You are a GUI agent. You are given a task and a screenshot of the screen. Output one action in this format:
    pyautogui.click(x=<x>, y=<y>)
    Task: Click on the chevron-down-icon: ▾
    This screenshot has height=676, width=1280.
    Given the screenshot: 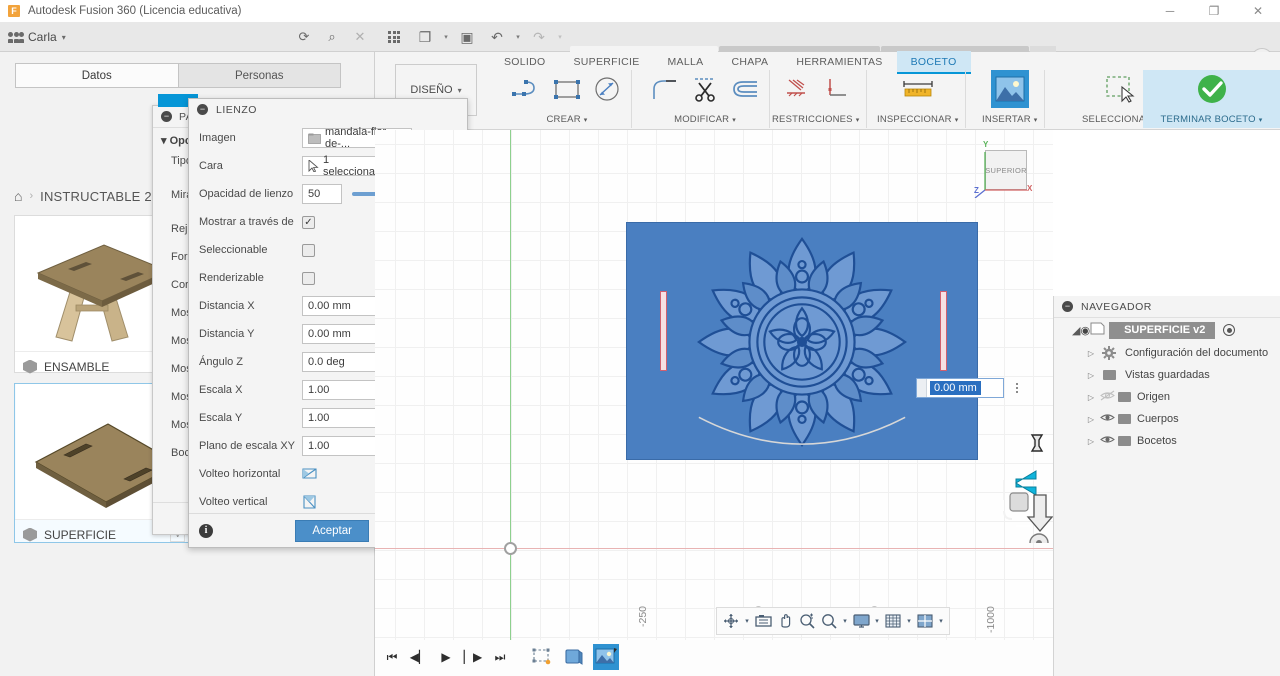 What is the action you would take?
    pyautogui.click(x=956, y=120)
    